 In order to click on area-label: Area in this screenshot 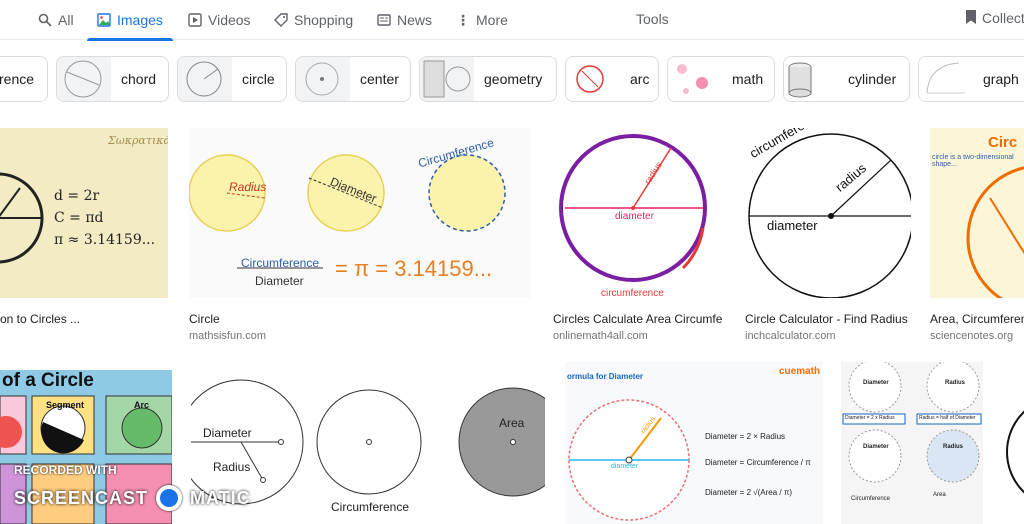, I will do `click(512, 423)`.